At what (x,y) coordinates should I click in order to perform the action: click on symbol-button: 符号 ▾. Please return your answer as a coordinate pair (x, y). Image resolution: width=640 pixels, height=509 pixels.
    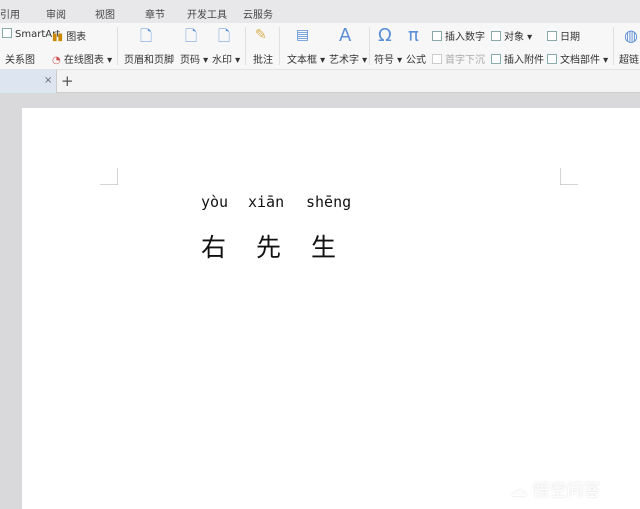
    Looking at the image, I should click on (388, 58).